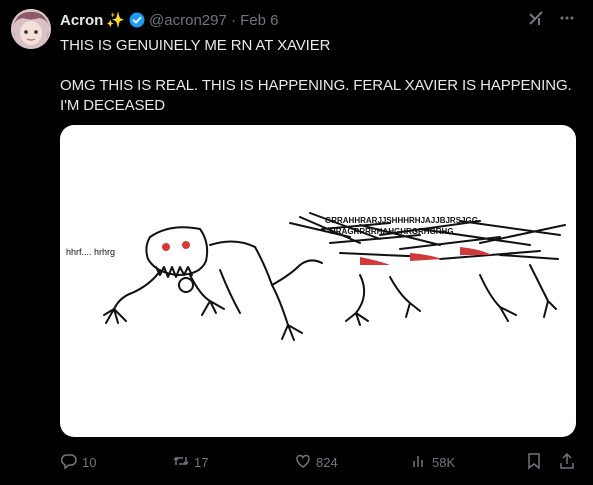 The image size is (593, 485). I want to click on views-button: 58K, so click(432, 462).